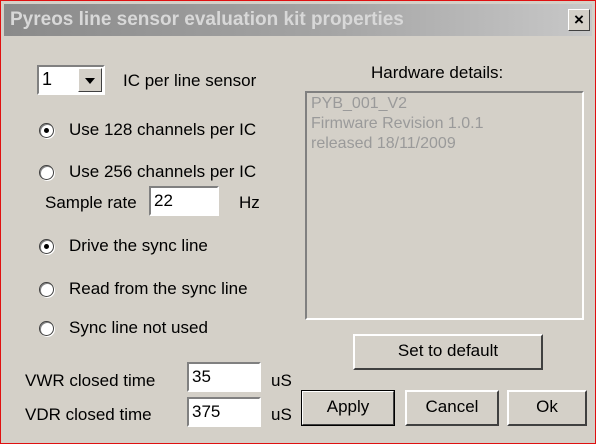 This screenshot has width=596, height=444. What do you see at coordinates (281, 414) in the screenshot?
I see `vdr-unit: uS` at bounding box center [281, 414].